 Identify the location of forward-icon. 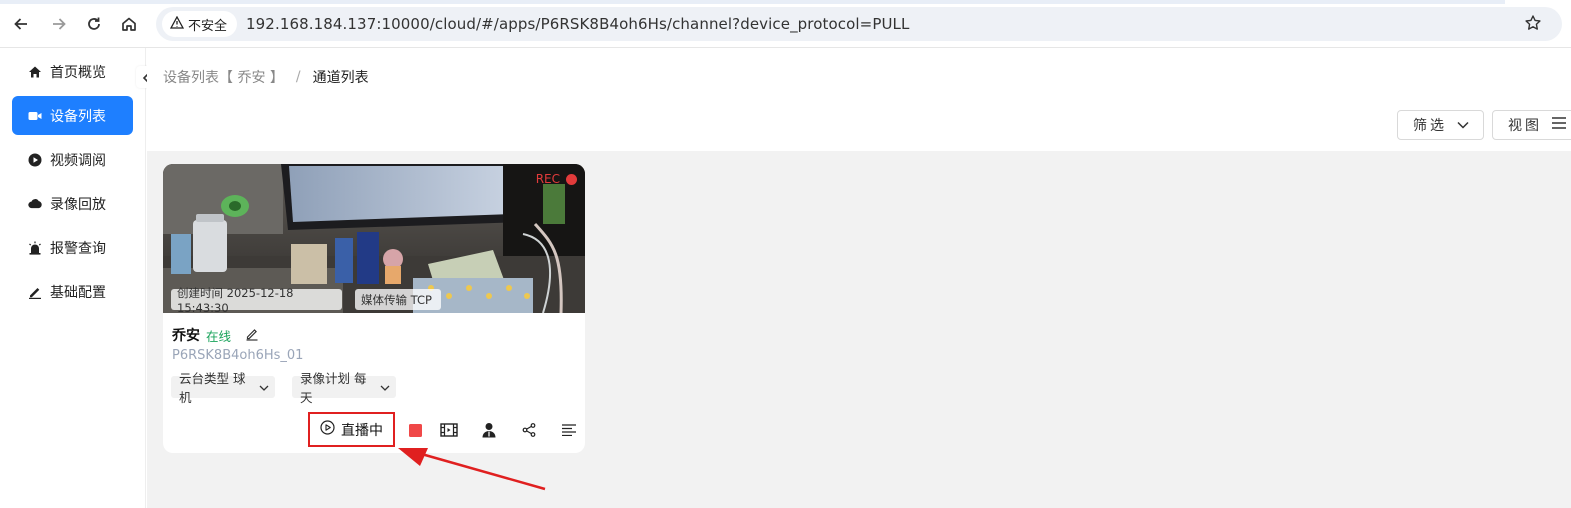
(59, 24).